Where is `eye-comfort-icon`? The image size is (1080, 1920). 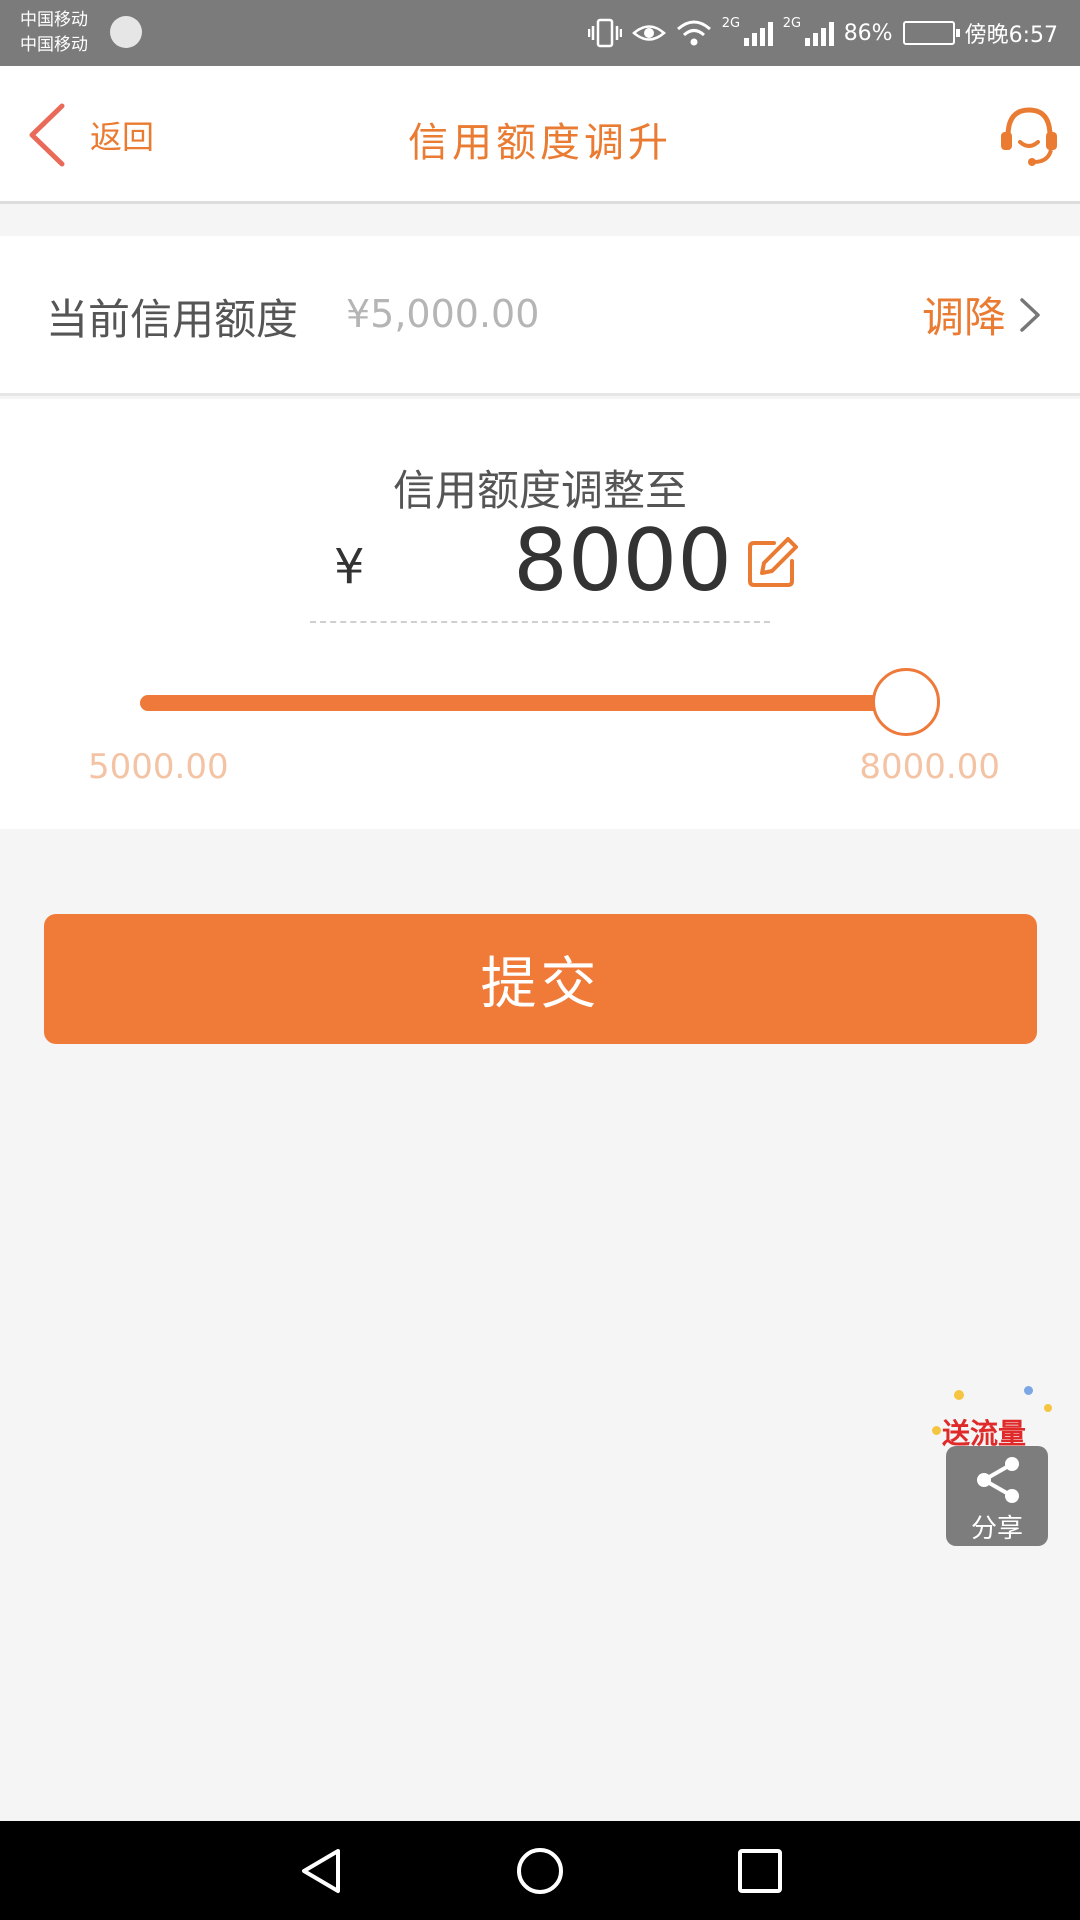 eye-comfort-icon is located at coordinates (648, 33).